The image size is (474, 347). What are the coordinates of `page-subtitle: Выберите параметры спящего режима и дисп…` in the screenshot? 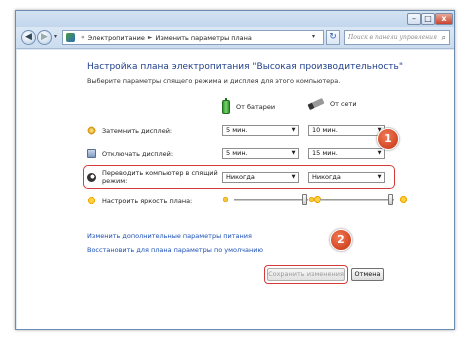 It's located at (214, 81).